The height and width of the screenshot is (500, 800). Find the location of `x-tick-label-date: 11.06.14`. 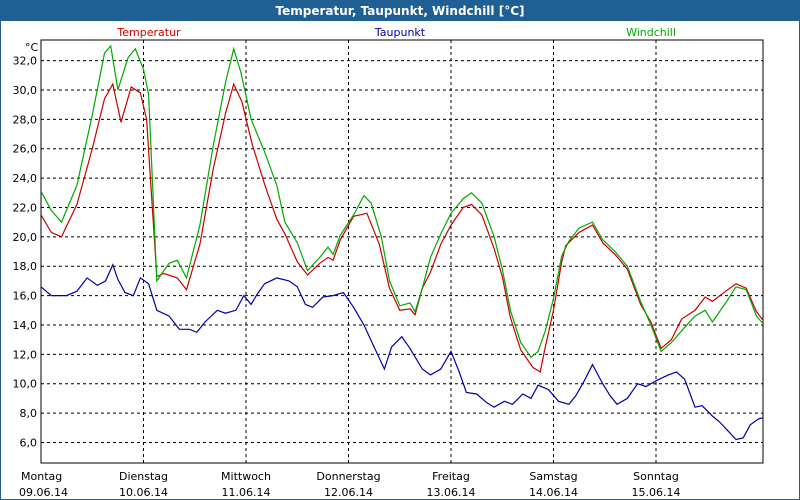

x-tick-label-date: 11.06.14 is located at coordinates (246, 492).